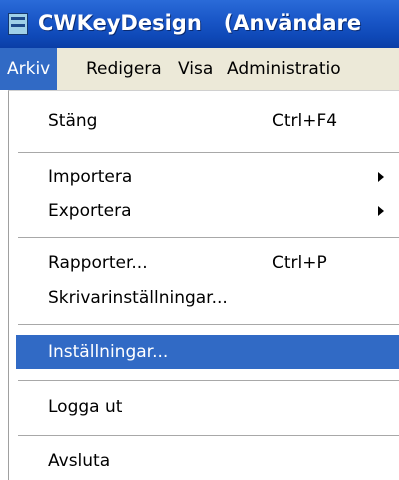 This screenshot has height=480, width=399. What do you see at coordinates (195, 69) in the screenshot?
I see `menu-visa: Visa` at bounding box center [195, 69].